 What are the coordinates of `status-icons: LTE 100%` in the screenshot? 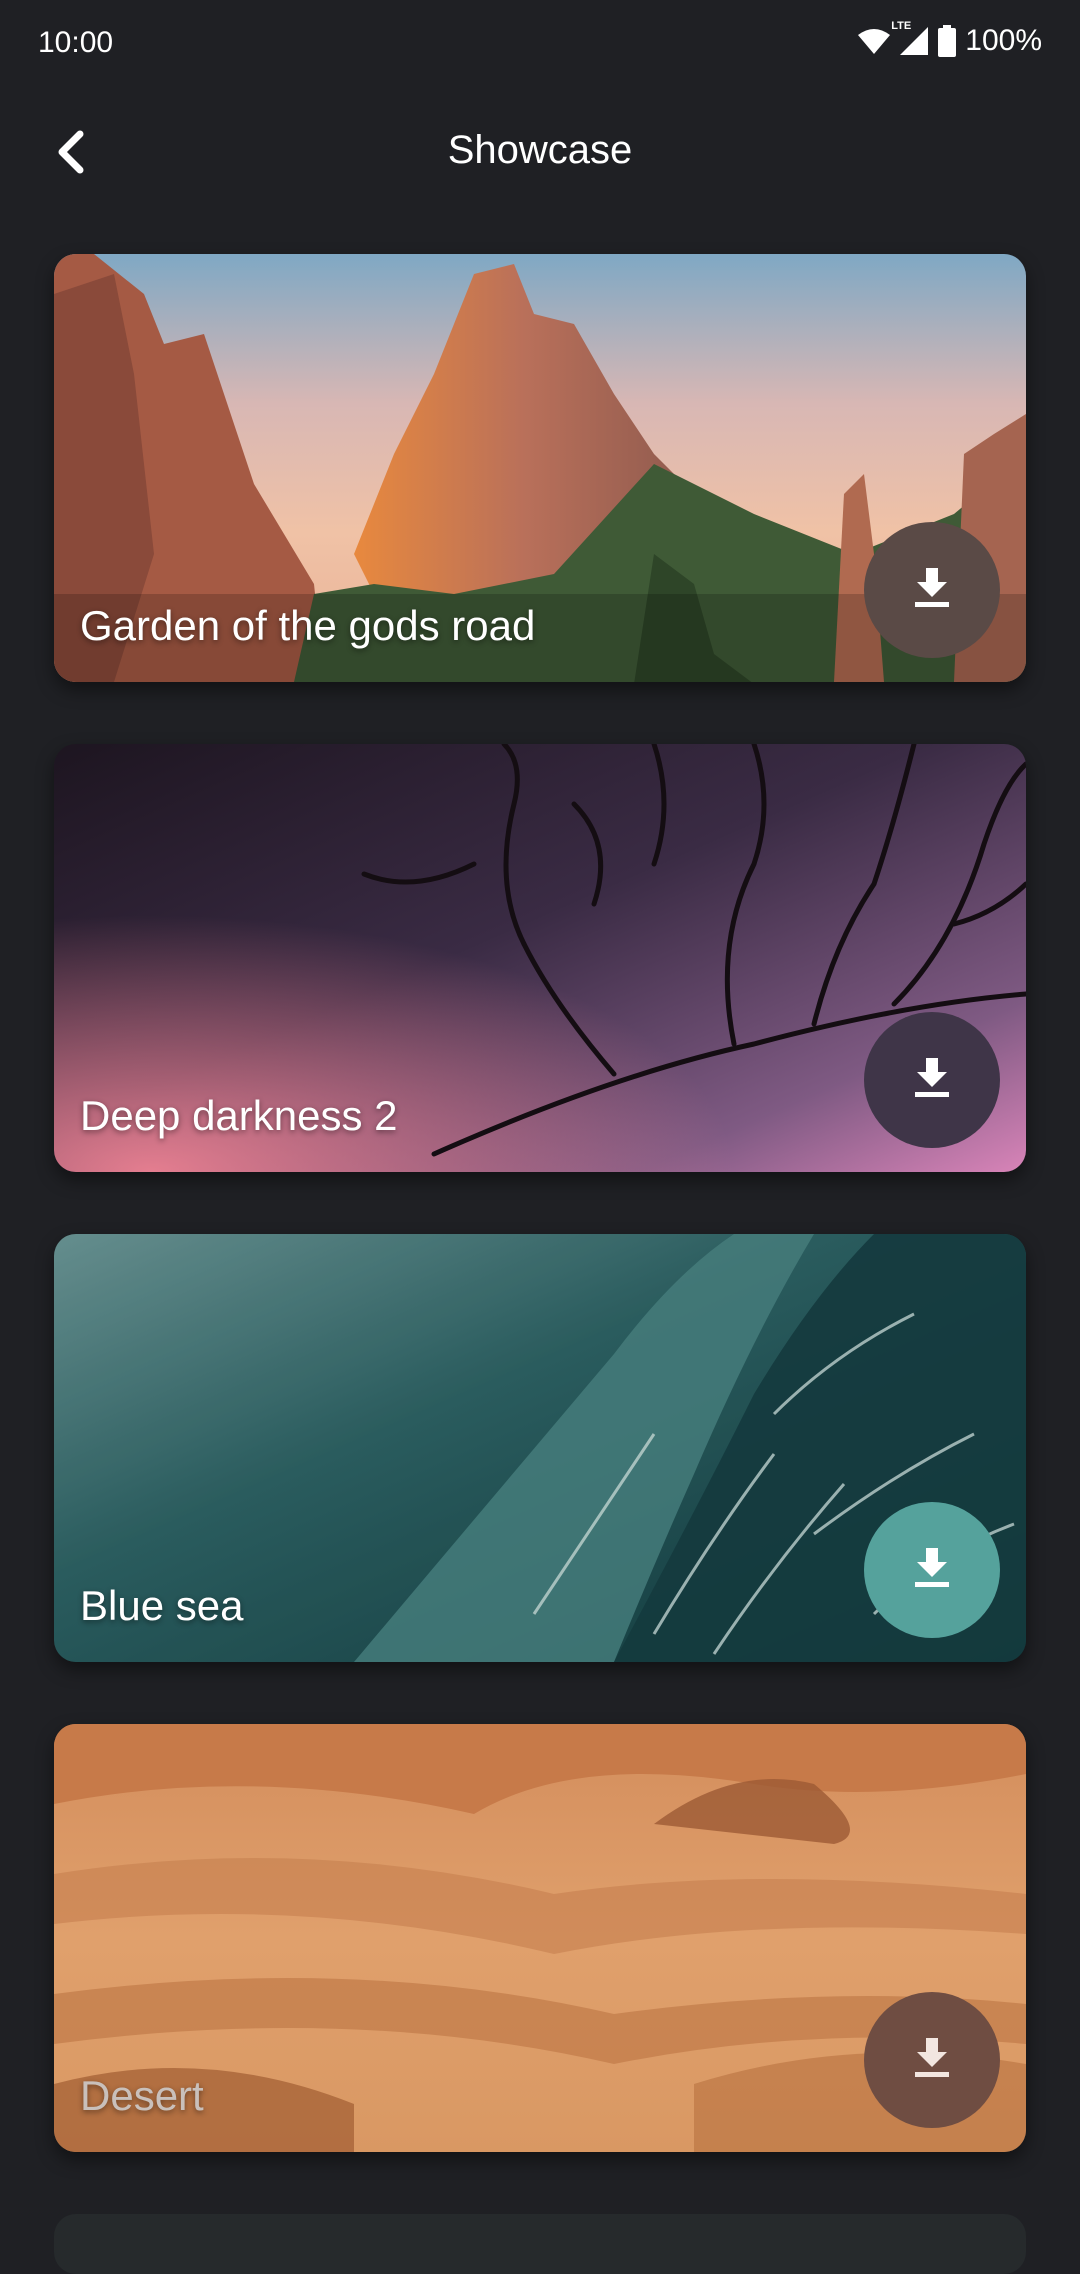 It's located at (949, 39).